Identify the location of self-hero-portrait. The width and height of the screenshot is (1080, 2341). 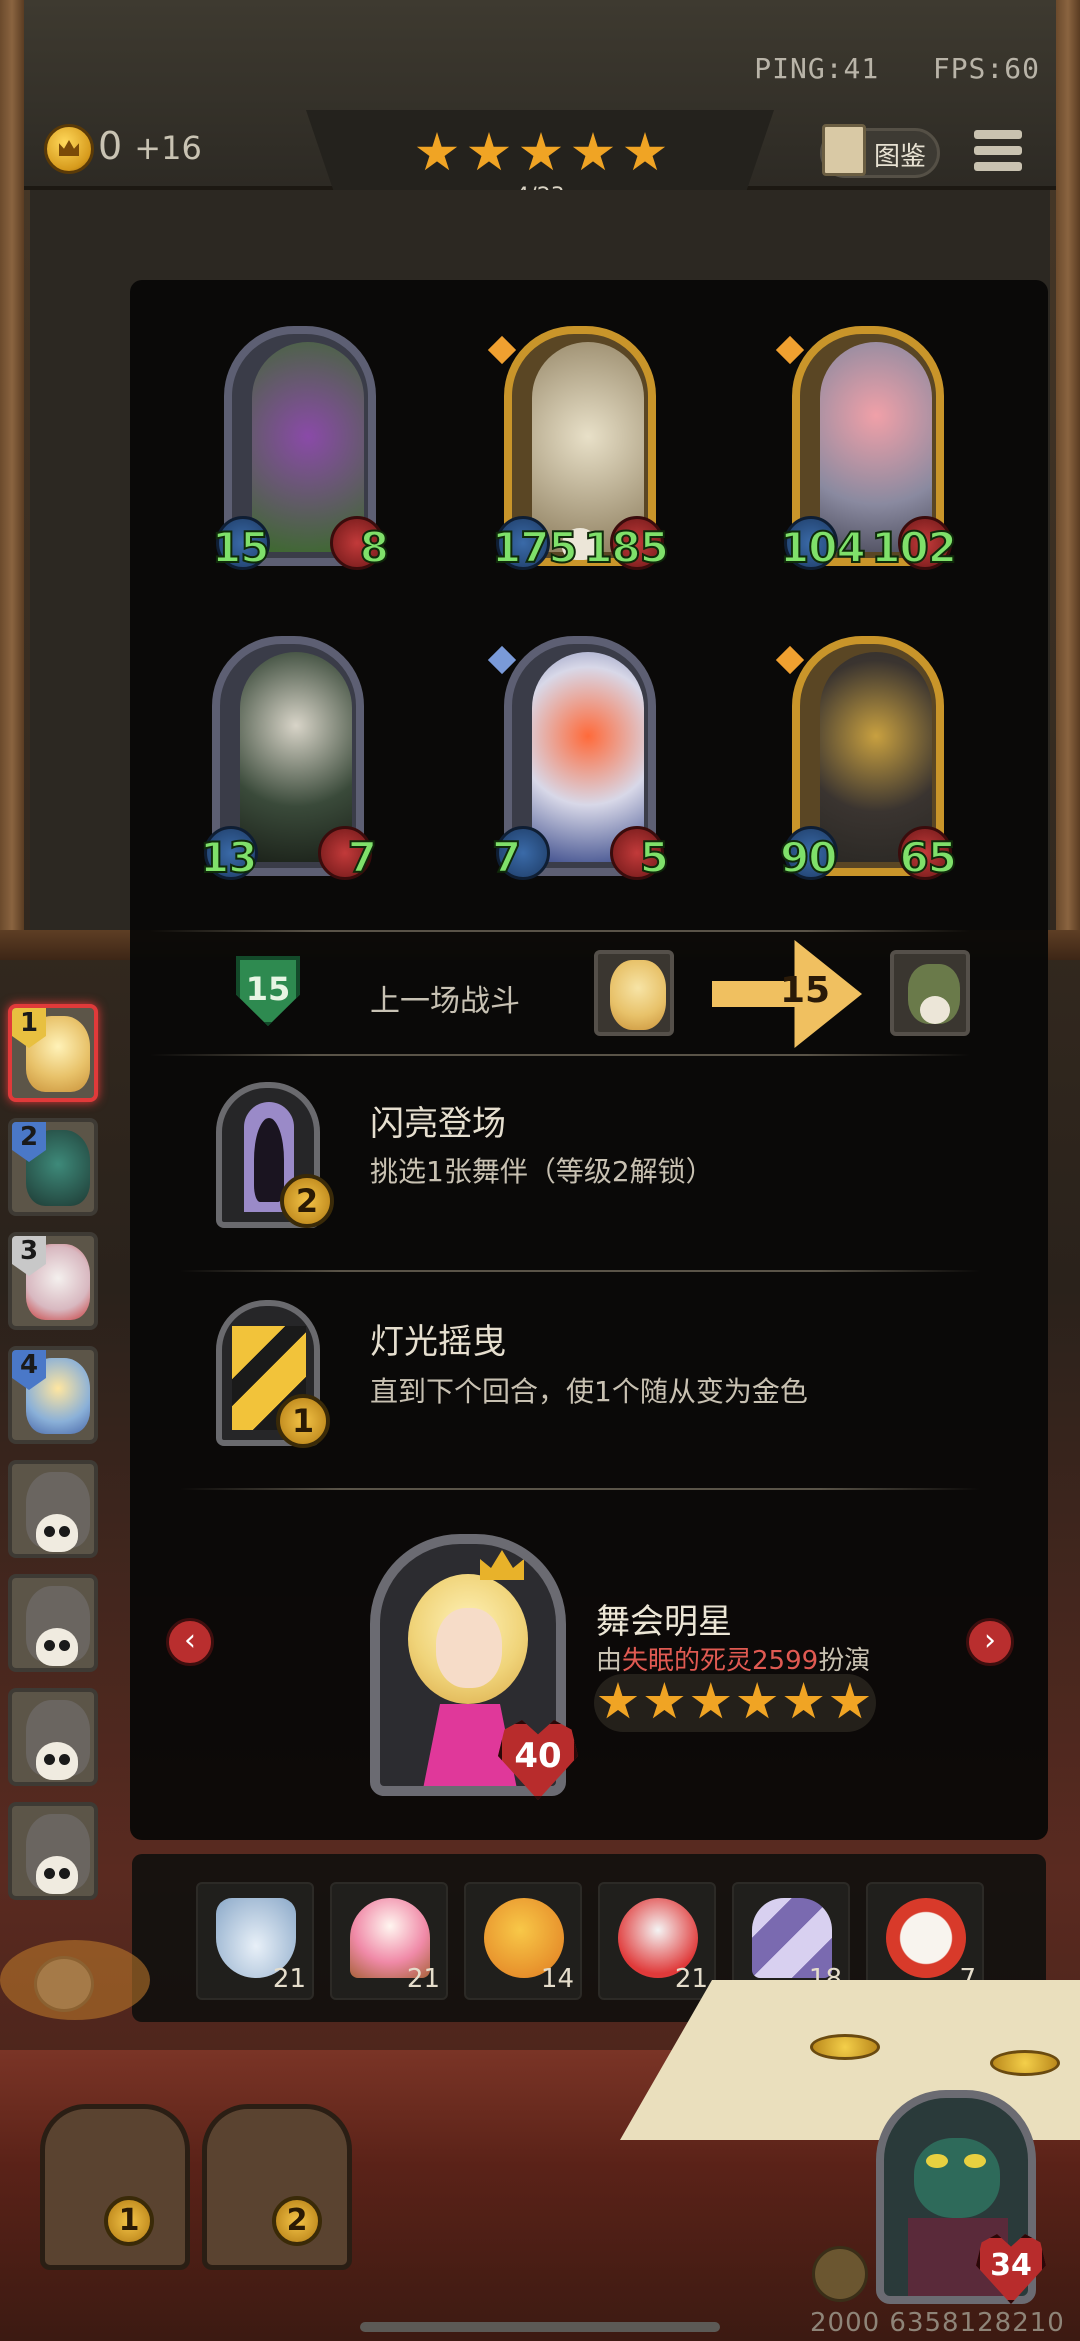
(634, 993).